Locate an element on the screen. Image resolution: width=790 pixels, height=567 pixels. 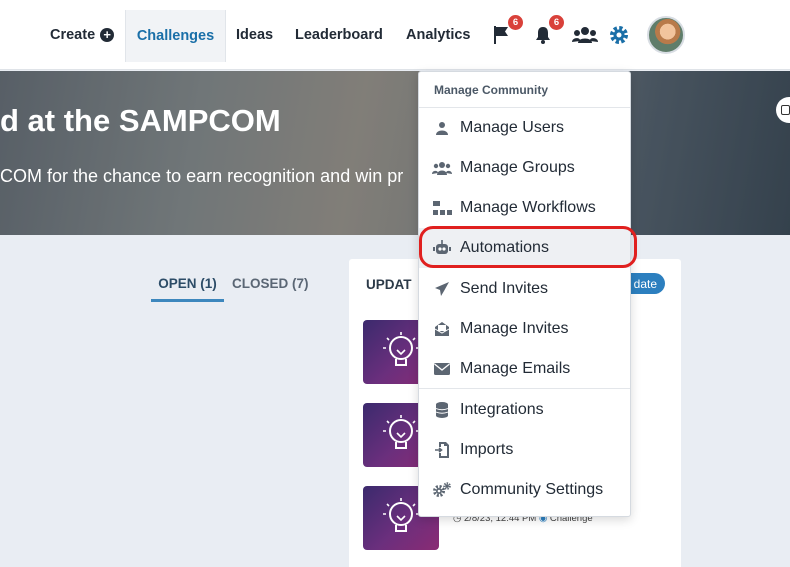
menu-item-label: Manage Workflows is located at coordinates (528, 207).